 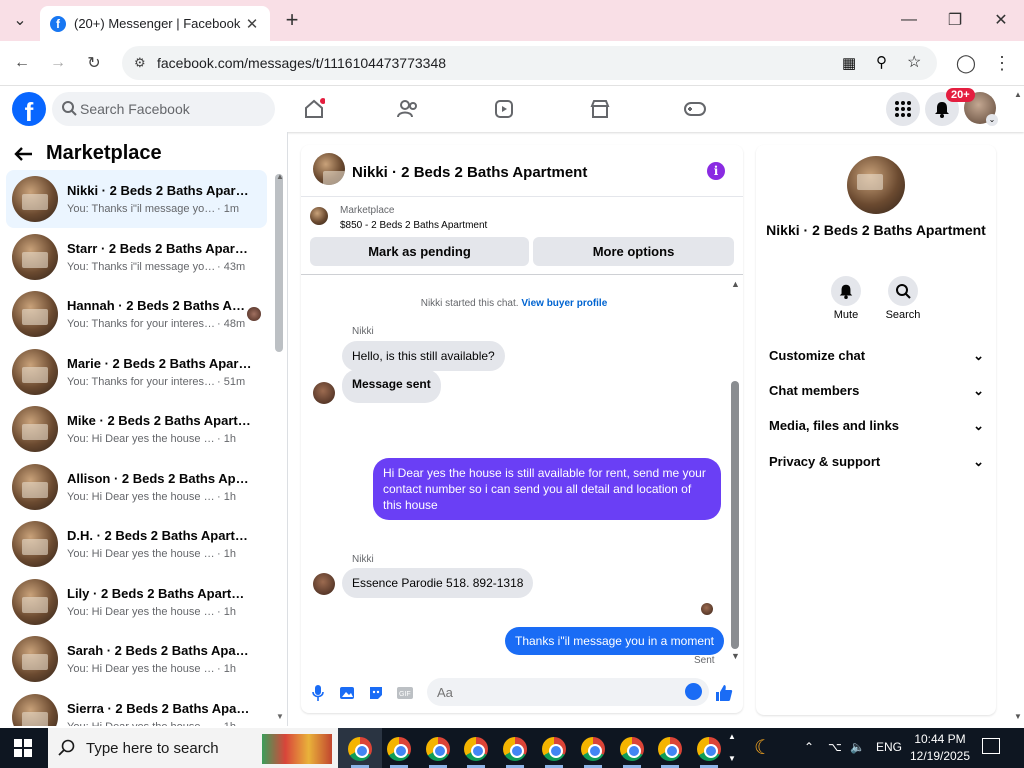 I want to click on privacy-support-section: Privacy & support ⌄, so click(x=876, y=462).